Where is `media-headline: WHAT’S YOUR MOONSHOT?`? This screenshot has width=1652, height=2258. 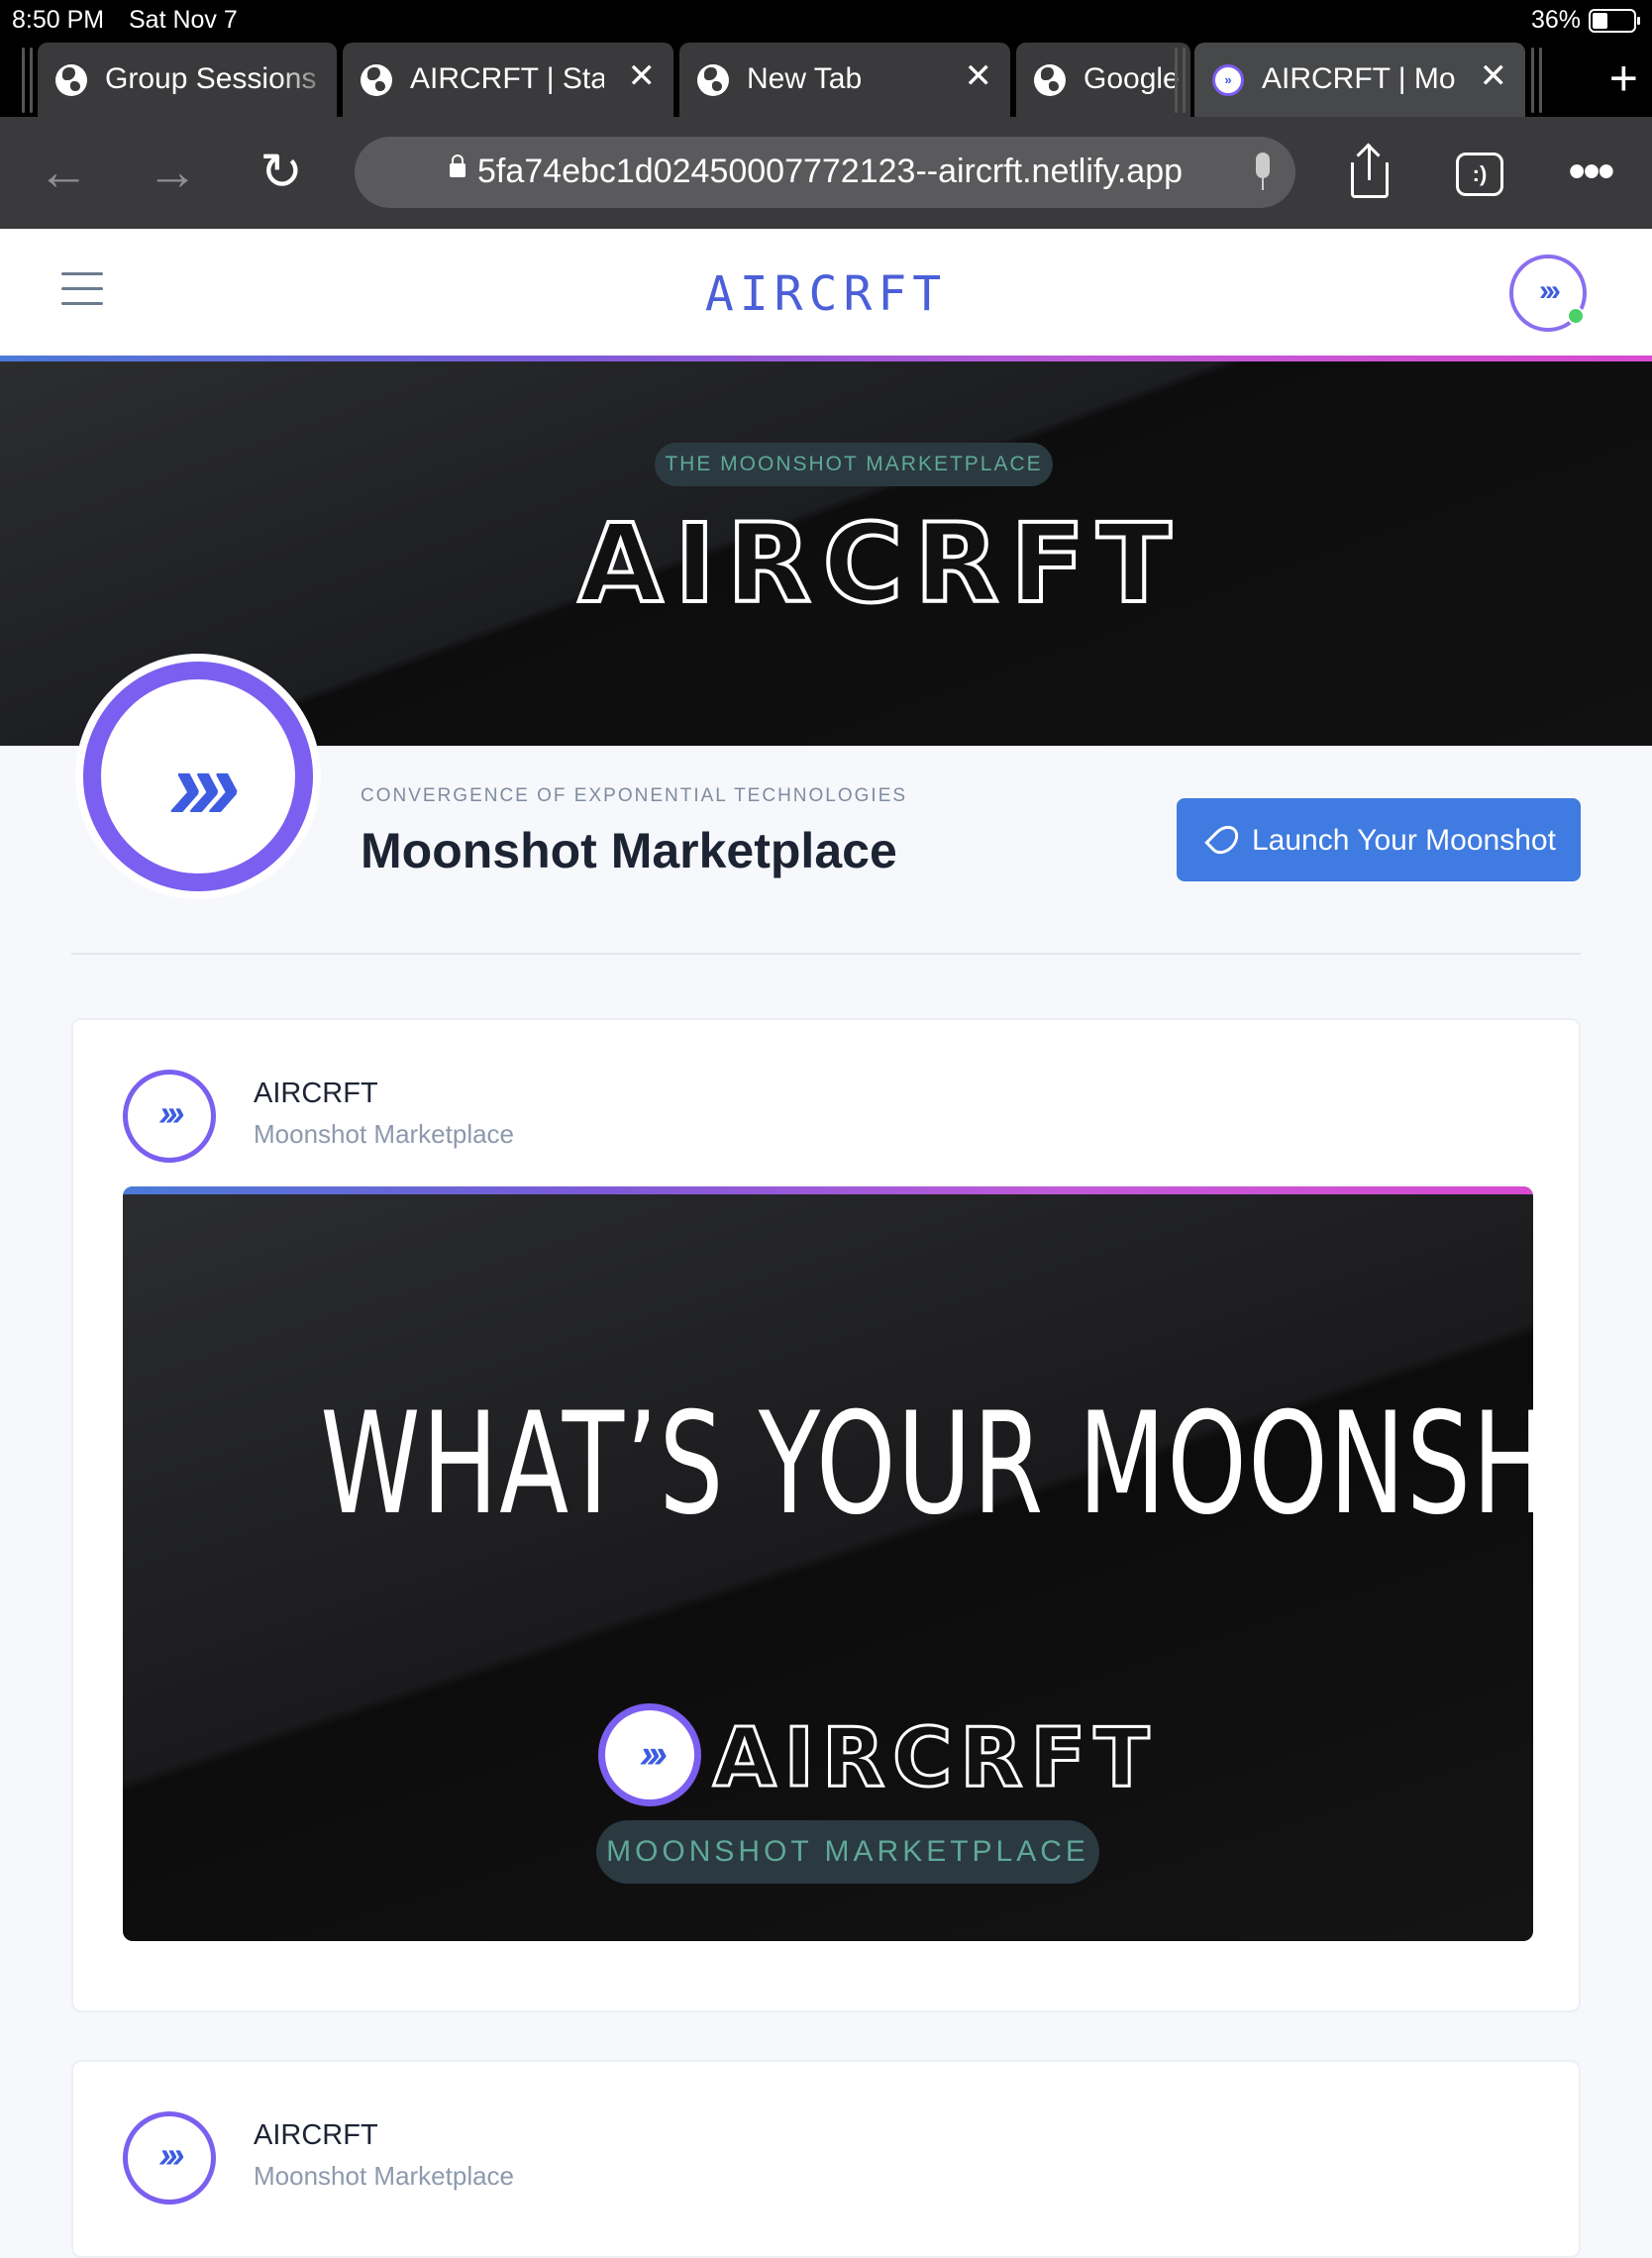 media-headline: WHAT’S YOUR MOONSHOT? is located at coordinates (926, 1464).